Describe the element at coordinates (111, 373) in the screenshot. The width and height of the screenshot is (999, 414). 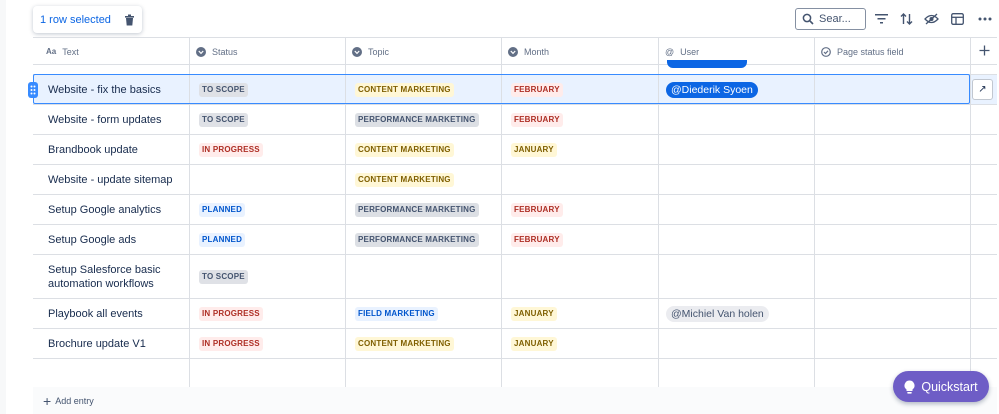
I see `text-cell` at that location.